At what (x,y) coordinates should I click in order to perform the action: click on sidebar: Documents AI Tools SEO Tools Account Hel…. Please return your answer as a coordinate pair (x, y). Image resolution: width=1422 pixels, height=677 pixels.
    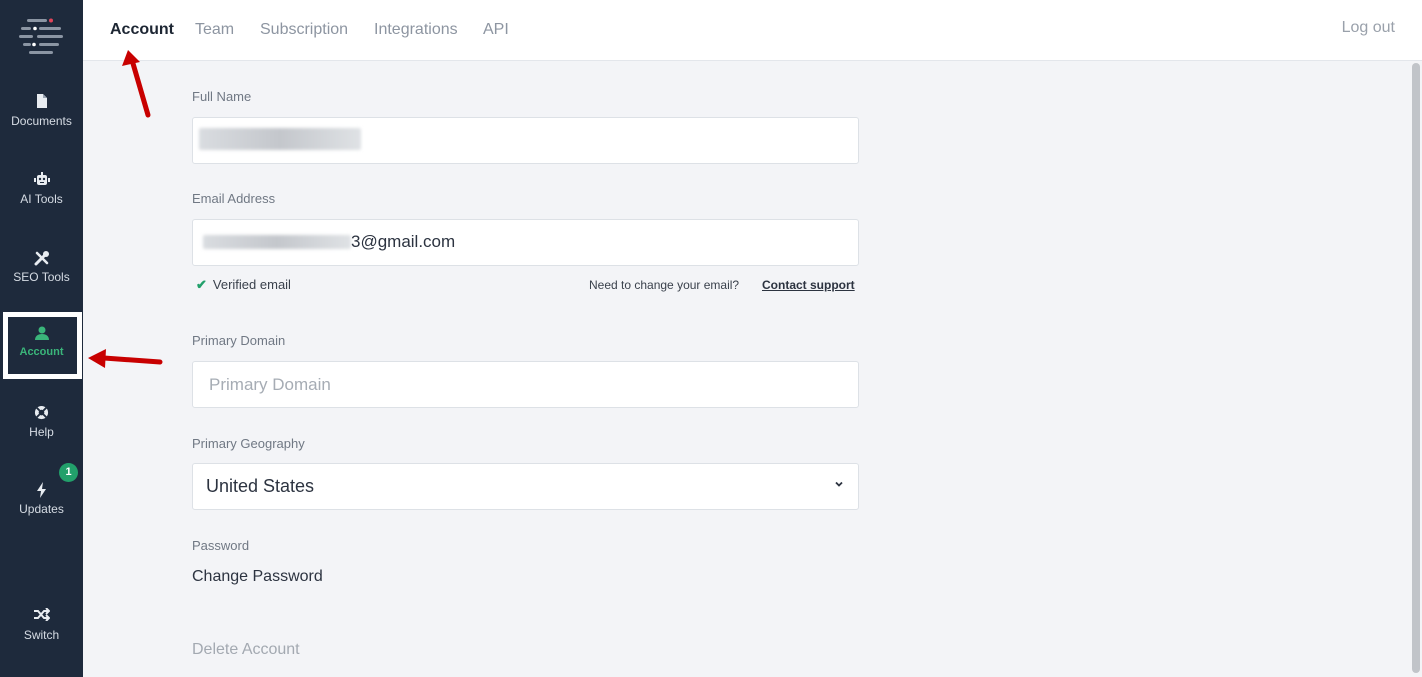
    Looking at the image, I should click on (41, 338).